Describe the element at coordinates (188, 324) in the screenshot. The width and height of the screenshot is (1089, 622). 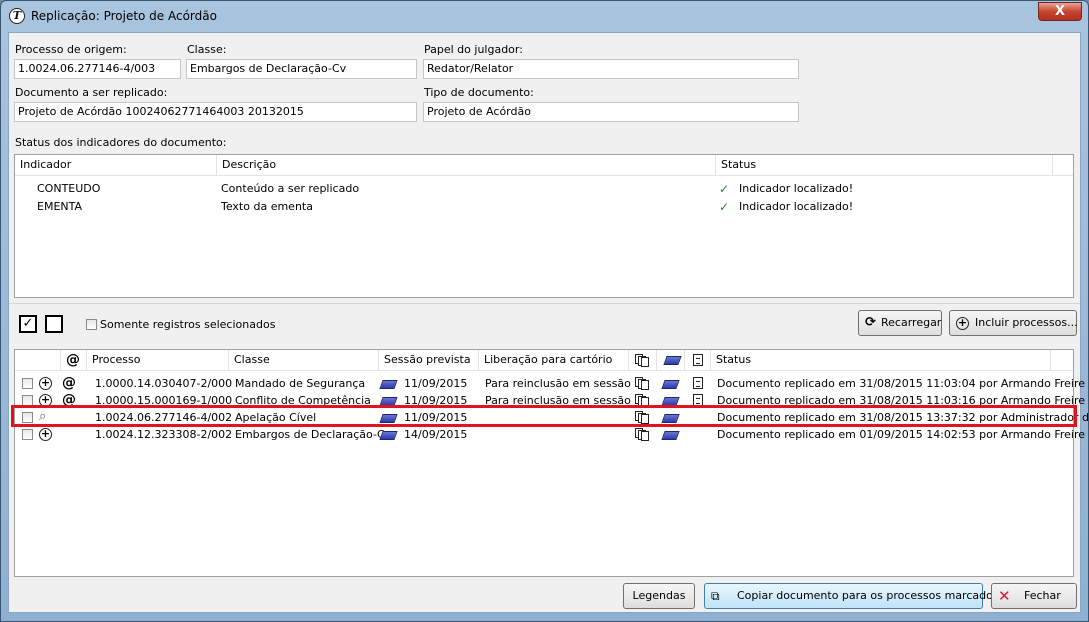
I see `only-selected-label: Somente registros selecionados` at that location.